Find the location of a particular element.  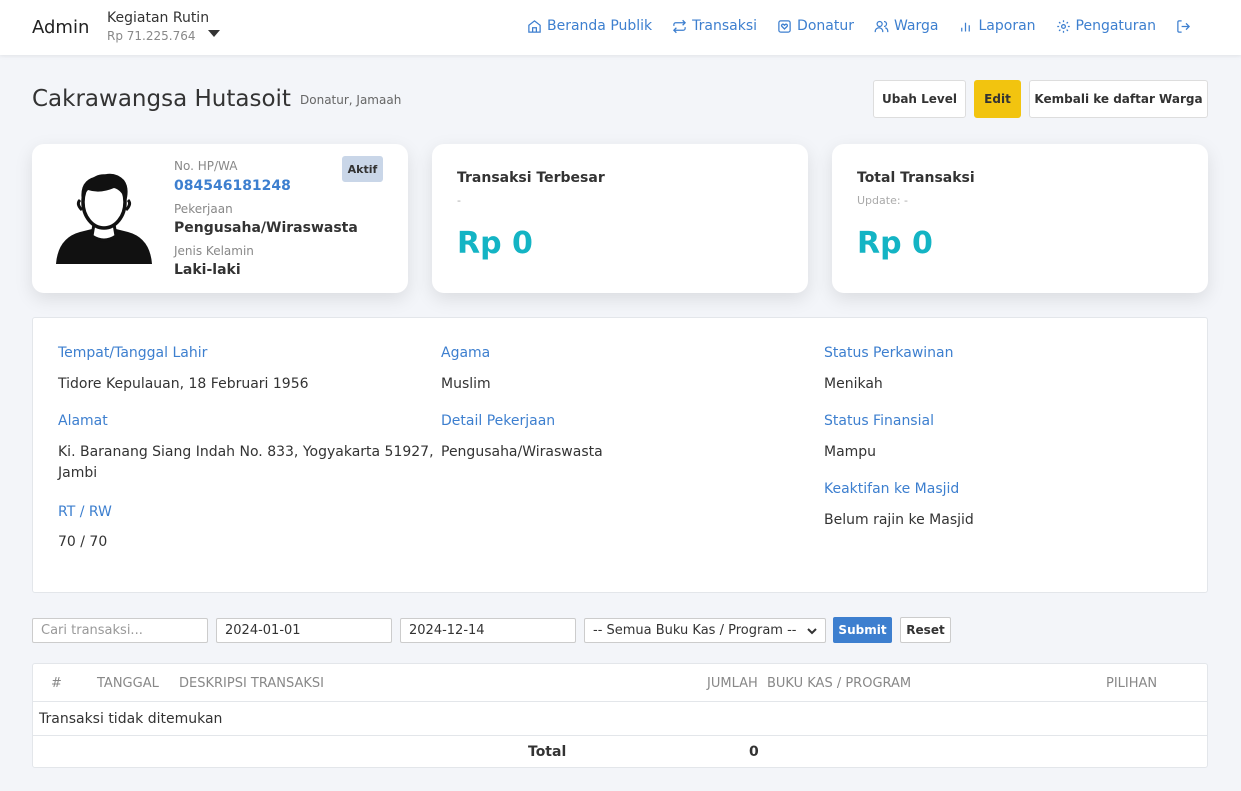

gear-icon is located at coordinates (1063, 26).